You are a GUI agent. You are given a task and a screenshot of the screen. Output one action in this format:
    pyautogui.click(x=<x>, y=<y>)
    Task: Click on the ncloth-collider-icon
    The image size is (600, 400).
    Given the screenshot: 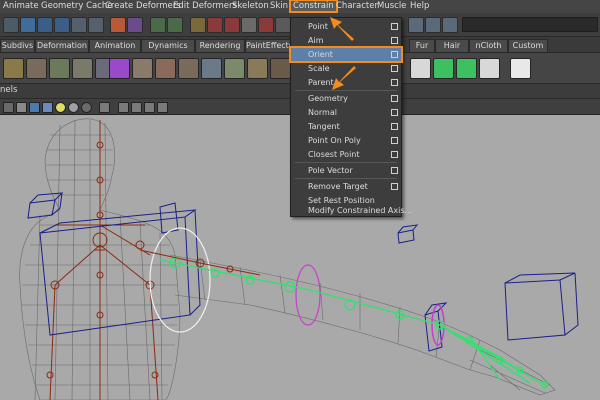 What is the action you would take?
    pyautogui.click(x=443, y=68)
    